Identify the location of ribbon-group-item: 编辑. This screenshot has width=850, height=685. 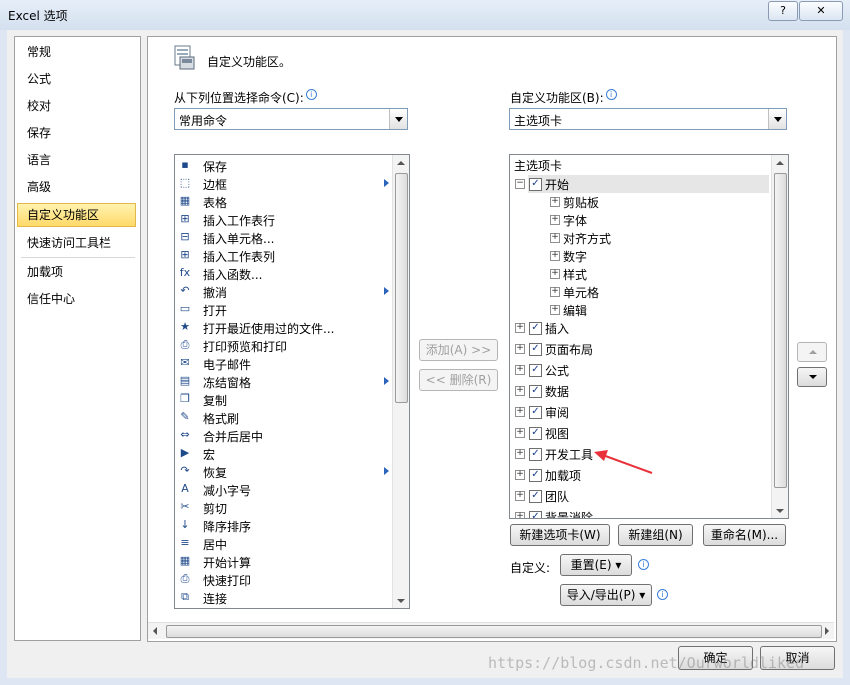
(575, 310).